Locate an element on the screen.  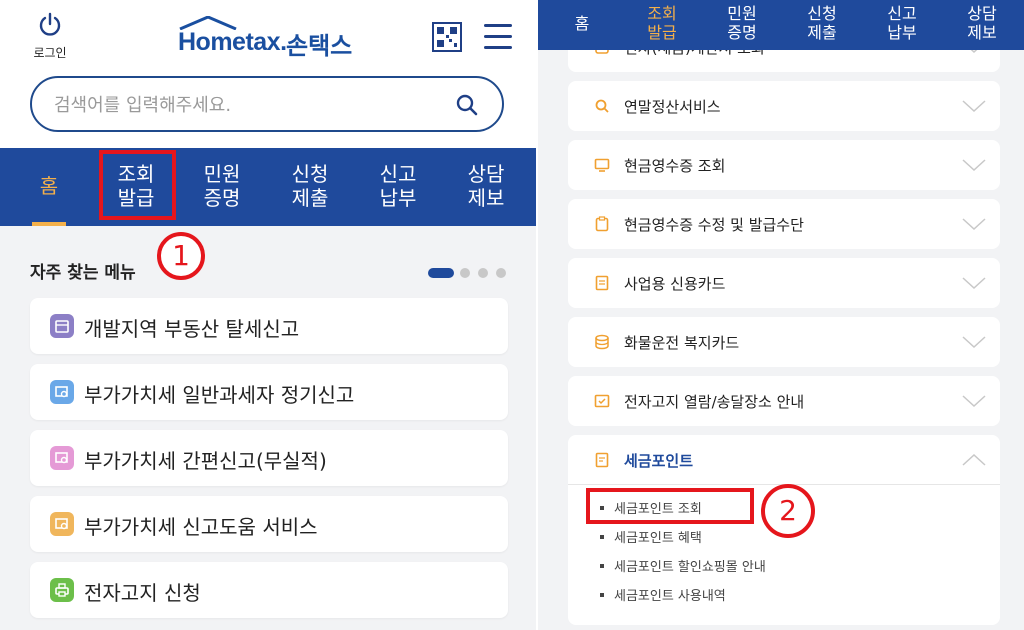
menu-item-cash-receipt-modify: 현금영수증 수정 및 발급수단 is located at coordinates (784, 224).